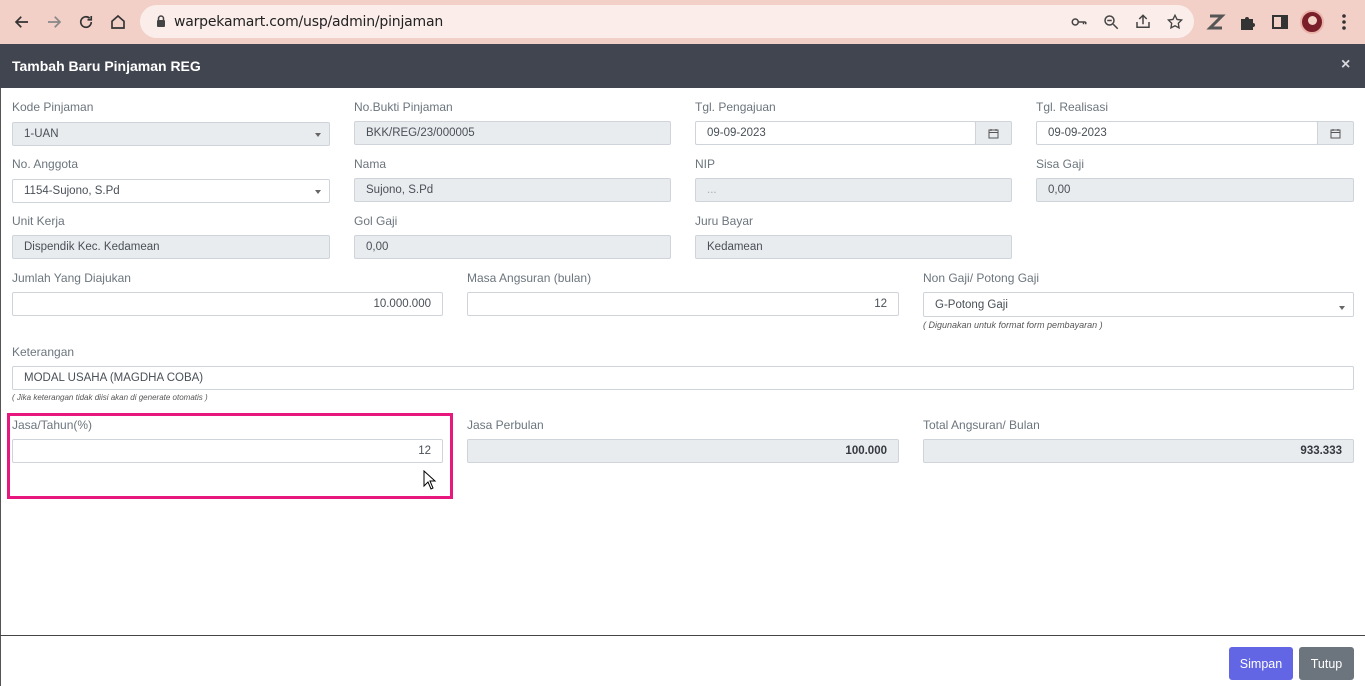 This screenshot has height=686, width=1365. Describe the element at coordinates (106, 66) in the screenshot. I see `modal-title: Tambah Baru Pinjaman REG` at that location.